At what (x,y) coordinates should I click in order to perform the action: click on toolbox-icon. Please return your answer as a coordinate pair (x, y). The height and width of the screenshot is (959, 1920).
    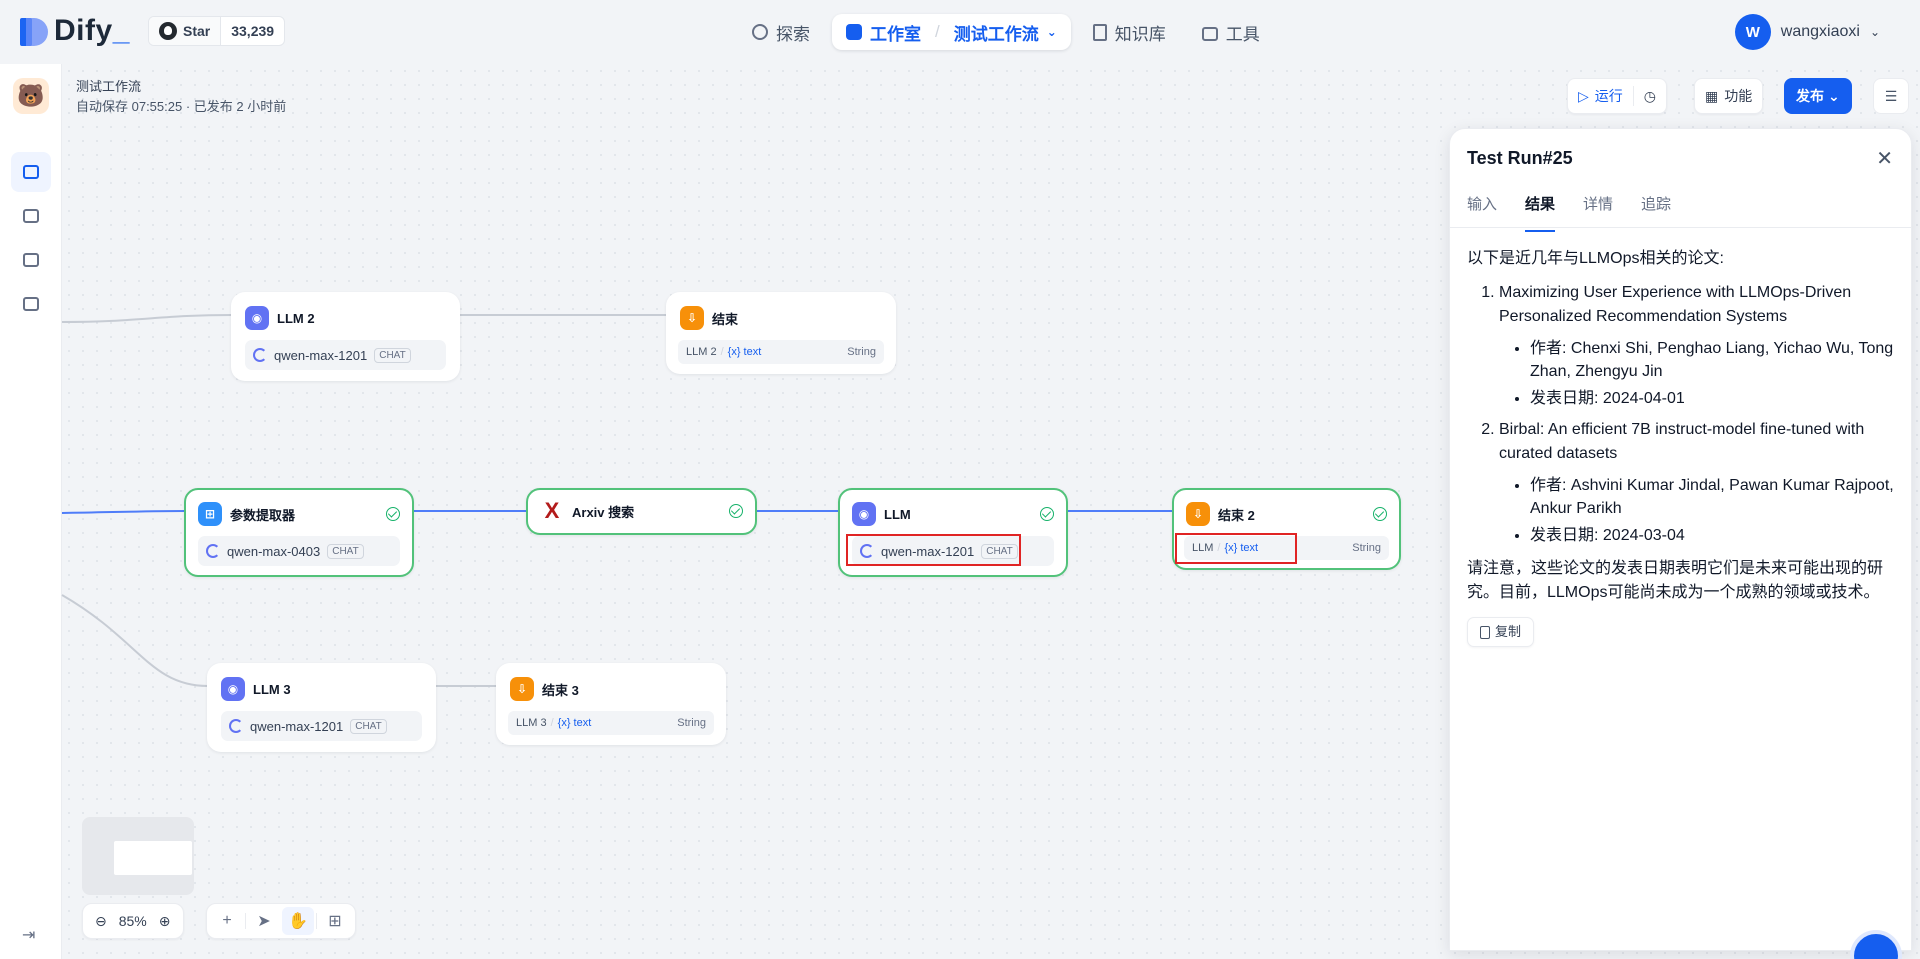
    Looking at the image, I should click on (1209, 33).